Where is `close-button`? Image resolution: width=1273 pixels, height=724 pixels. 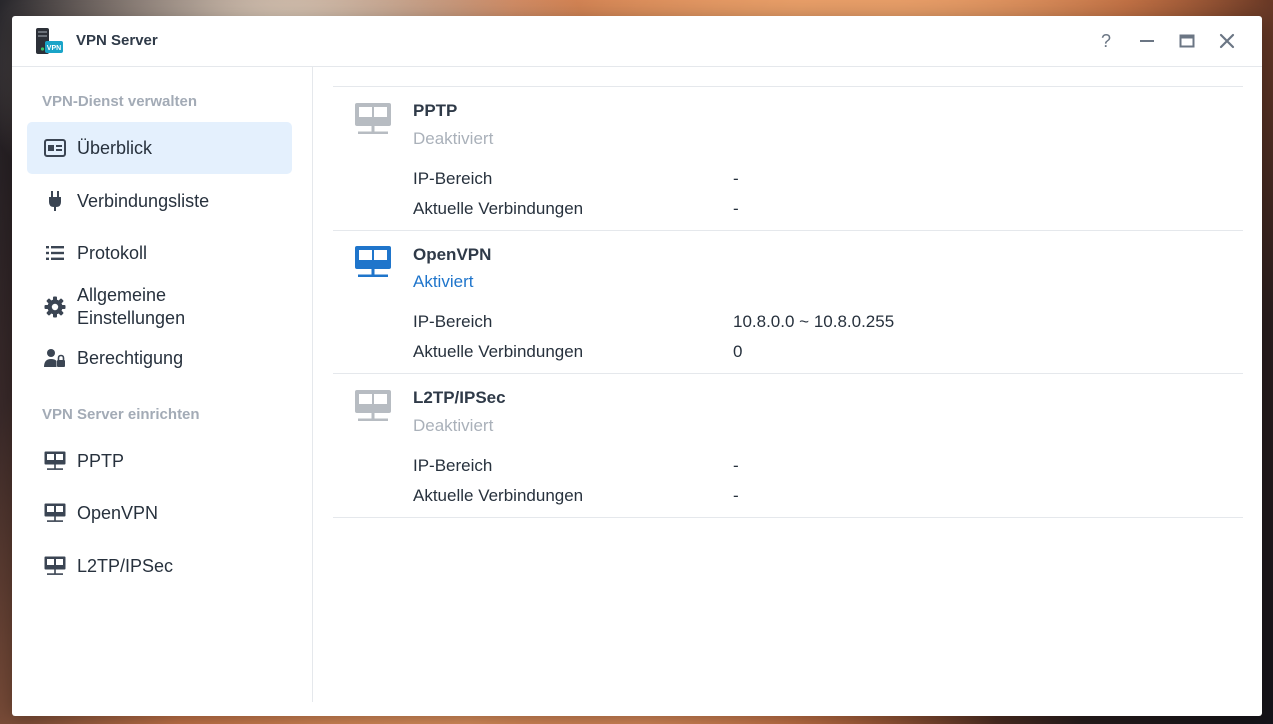 close-button is located at coordinates (1227, 41).